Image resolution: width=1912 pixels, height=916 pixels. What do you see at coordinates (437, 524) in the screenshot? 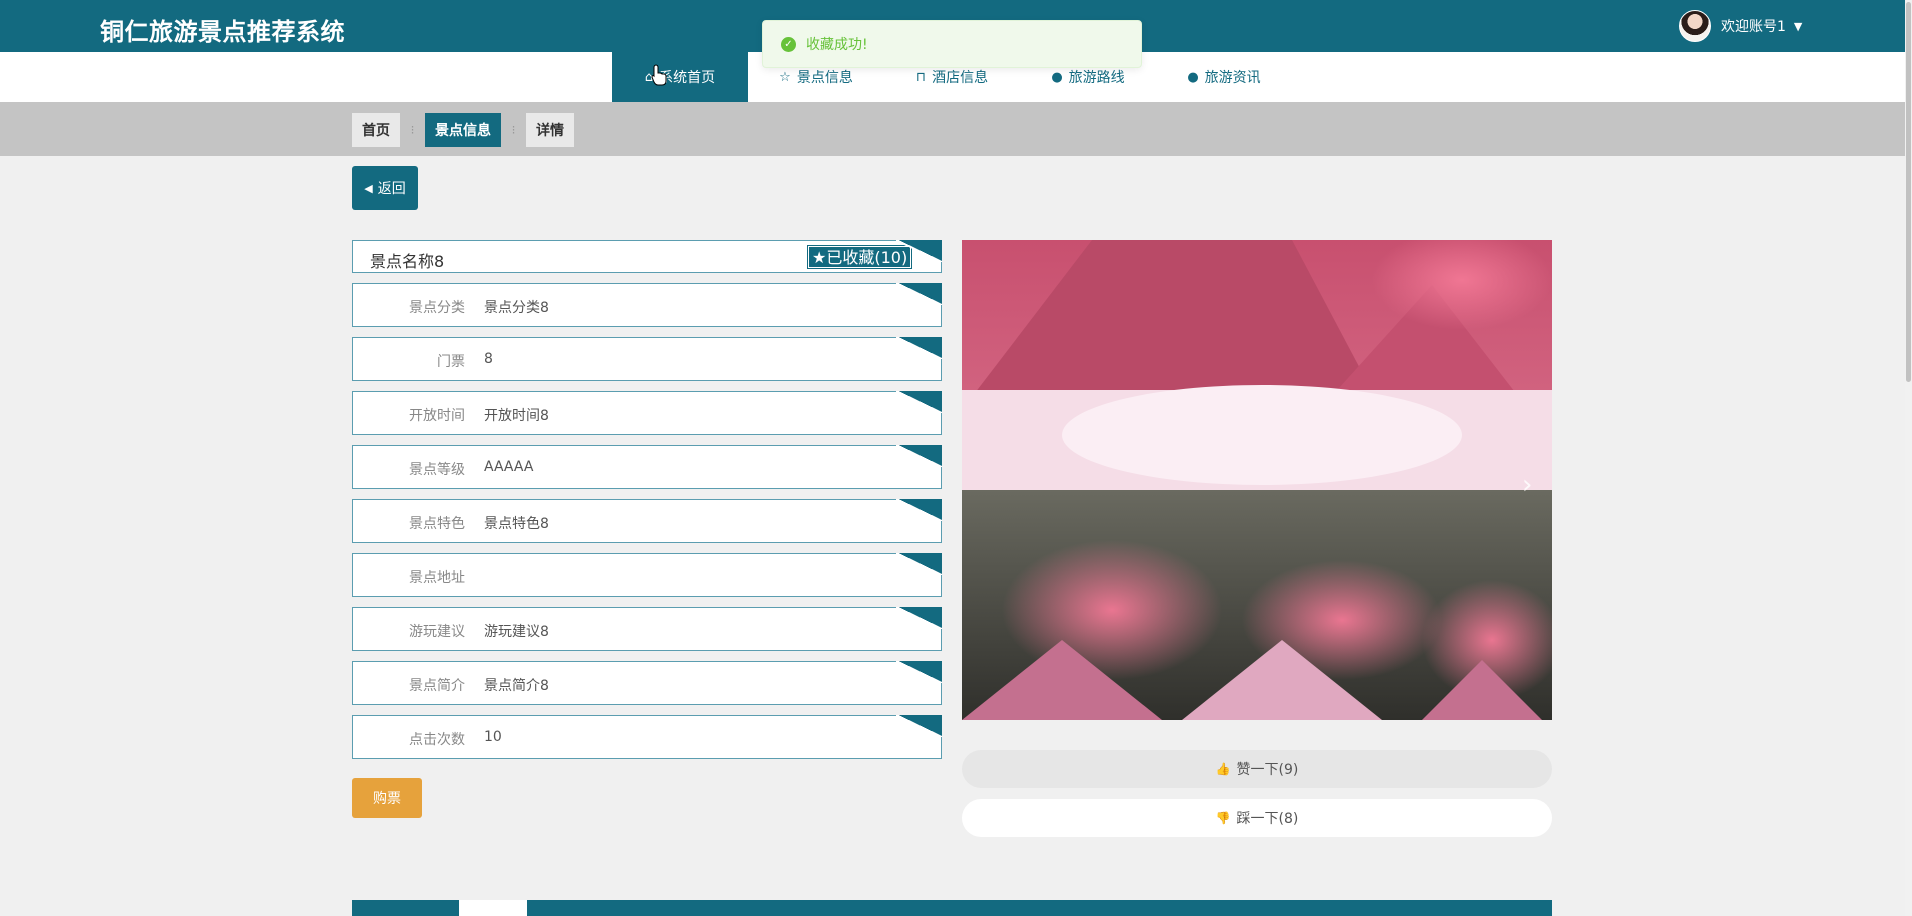
I see `info-label: 景点特色` at bounding box center [437, 524].